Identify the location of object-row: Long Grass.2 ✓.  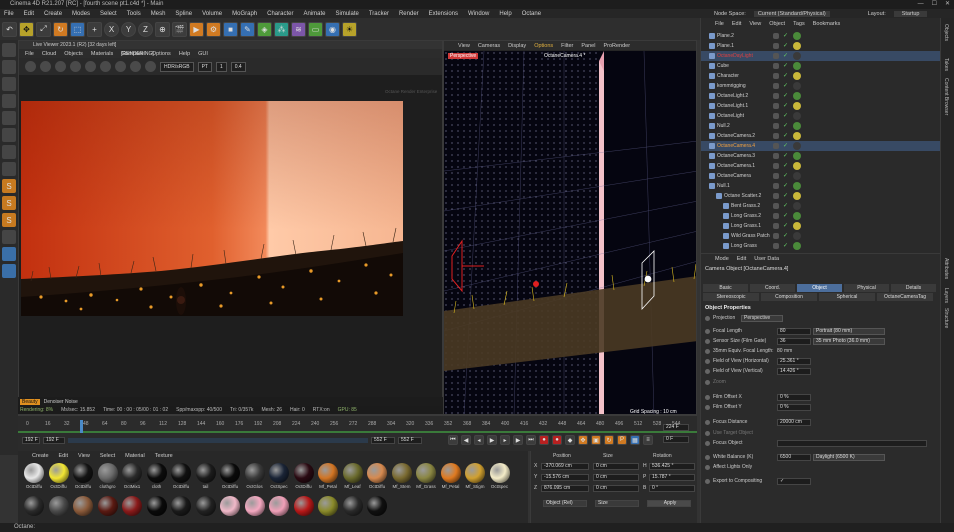
(821, 216).